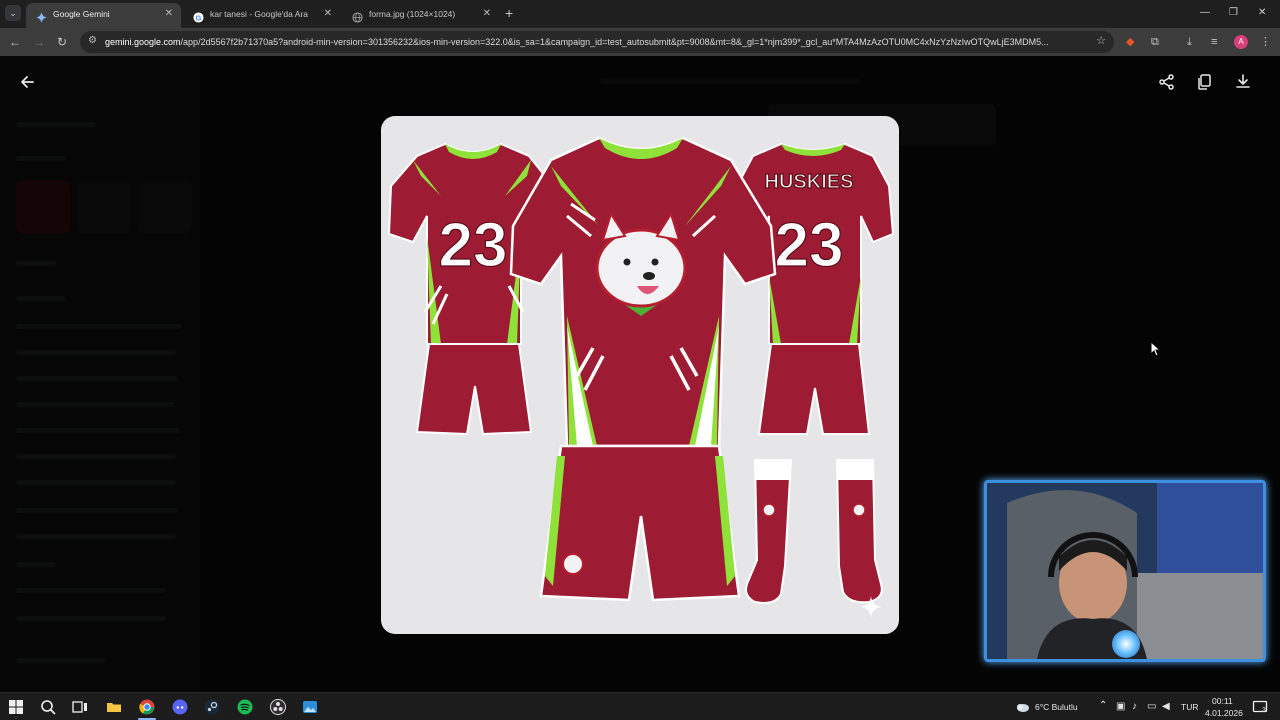  What do you see at coordinates (1214, 42) in the screenshot?
I see `media-controls-icon: ≡` at bounding box center [1214, 42].